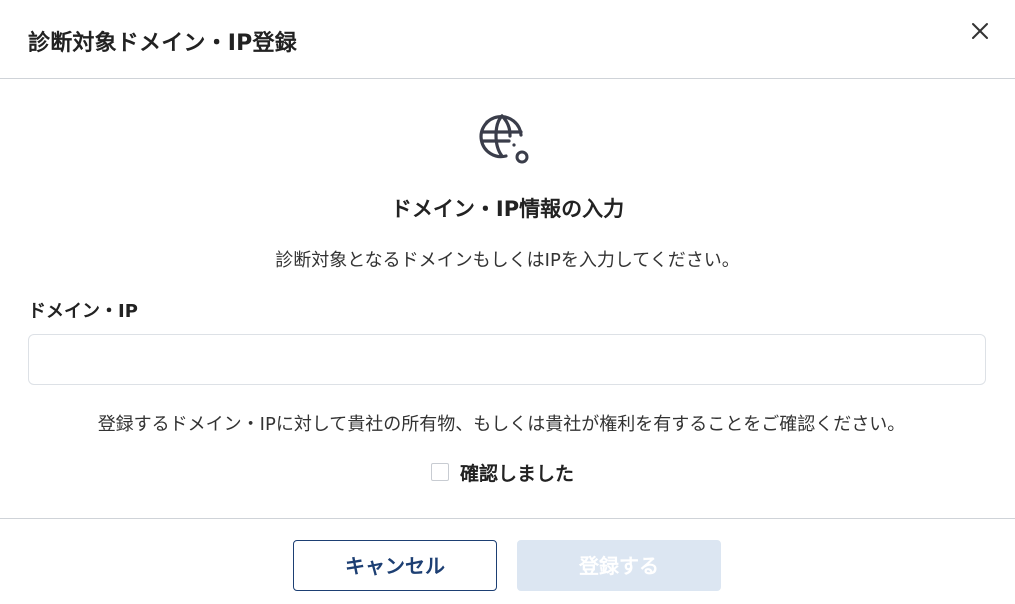  I want to click on section-description: 診断対象となるドメインもしくはIPを入力してください。, so click(507, 260).